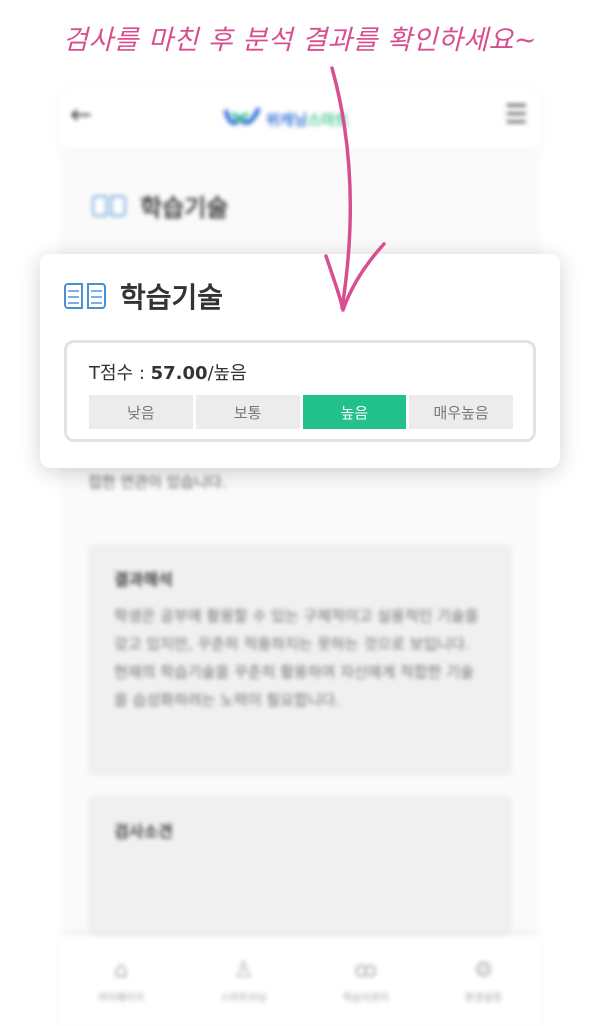 The image size is (600, 1026). I want to click on nav-item-settings: ⚙ 환경설정, so click(483, 981).